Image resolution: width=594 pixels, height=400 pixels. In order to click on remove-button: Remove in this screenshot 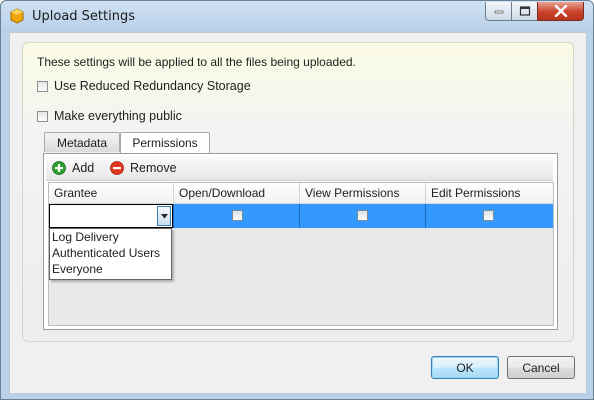, I will do `click(143, 168)`.